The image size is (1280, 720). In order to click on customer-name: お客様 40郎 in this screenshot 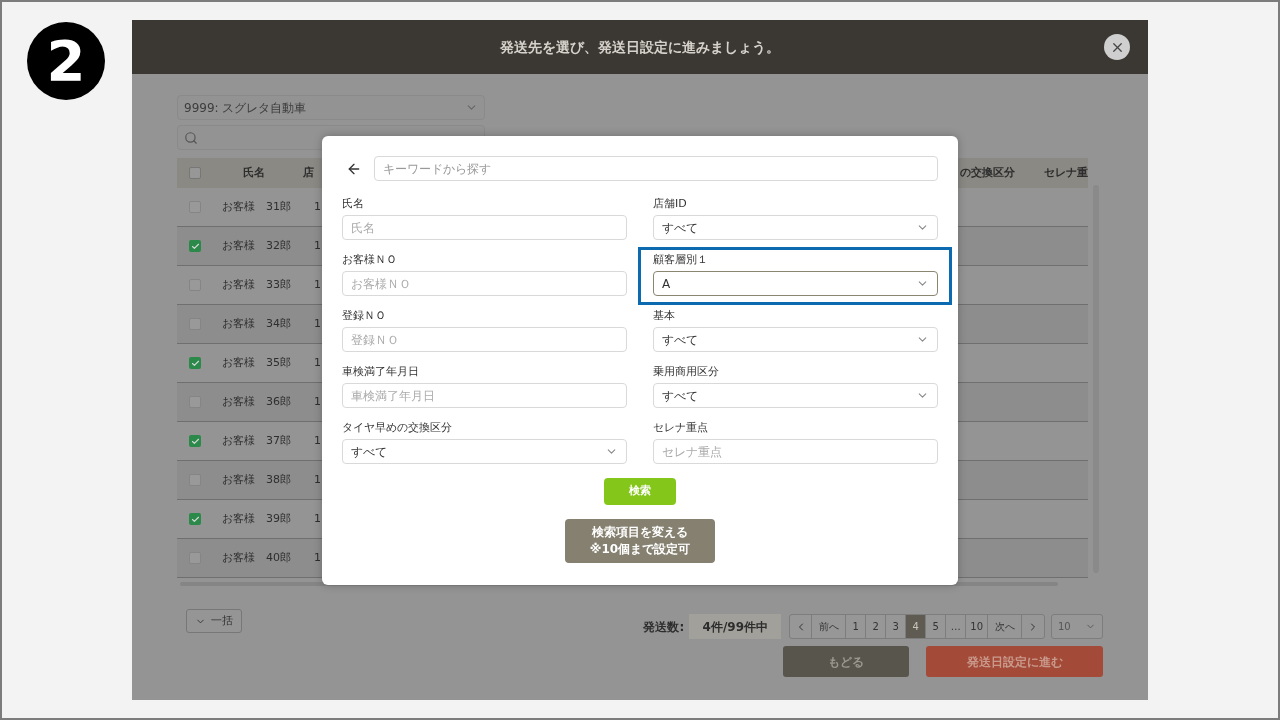, I will do `click(257, 557)`.